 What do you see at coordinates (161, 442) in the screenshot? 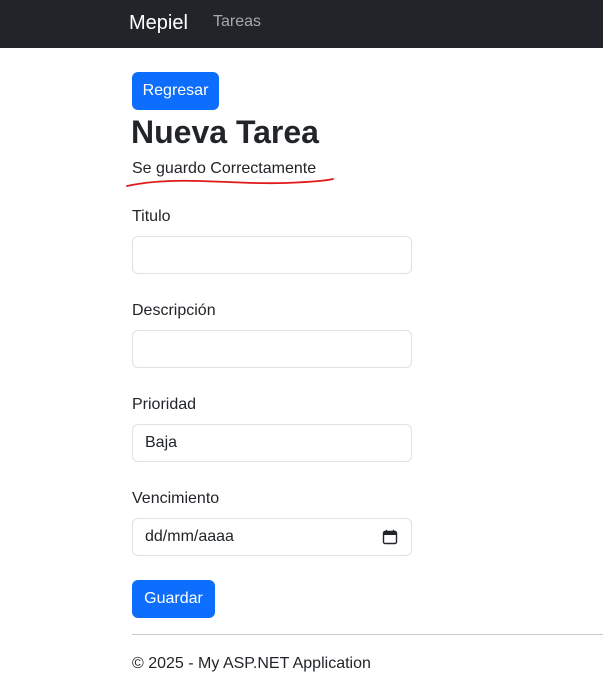
I see `prioridad-value: Baja` at bounding box center [161, 442].